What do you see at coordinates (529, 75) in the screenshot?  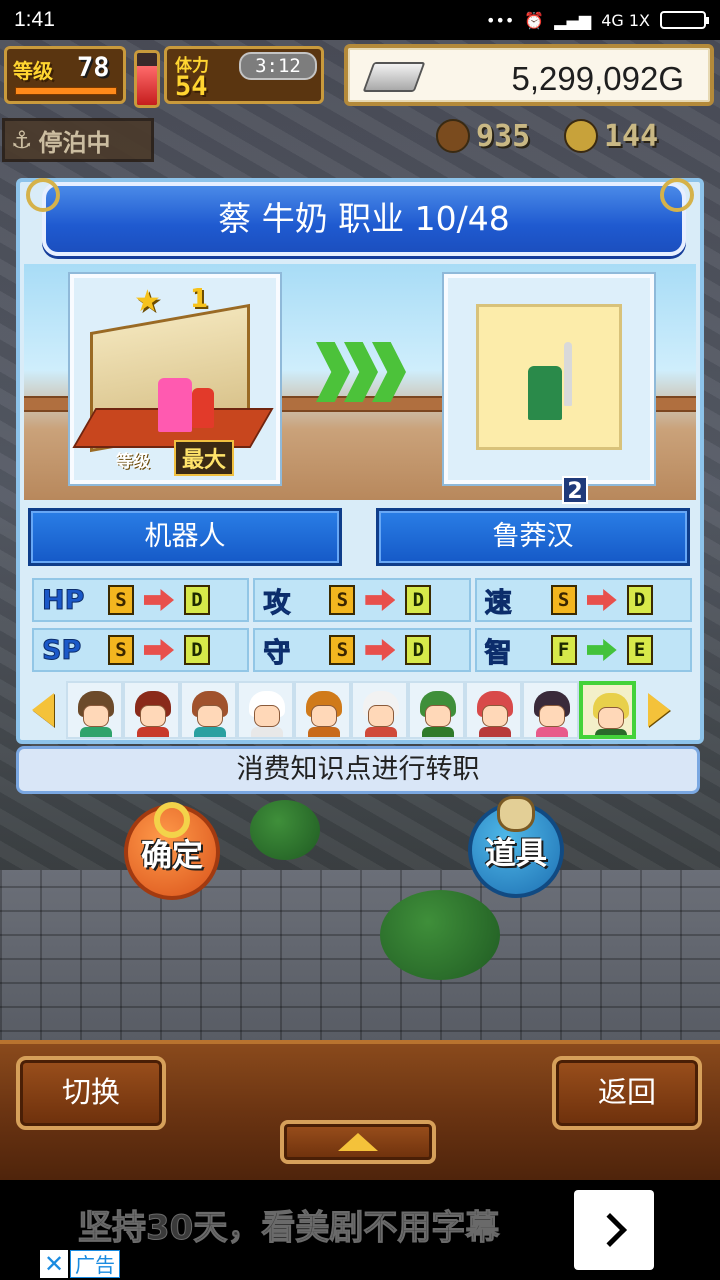 I see `money-panel: 5,299,092G` at bounding box center [529, 75].